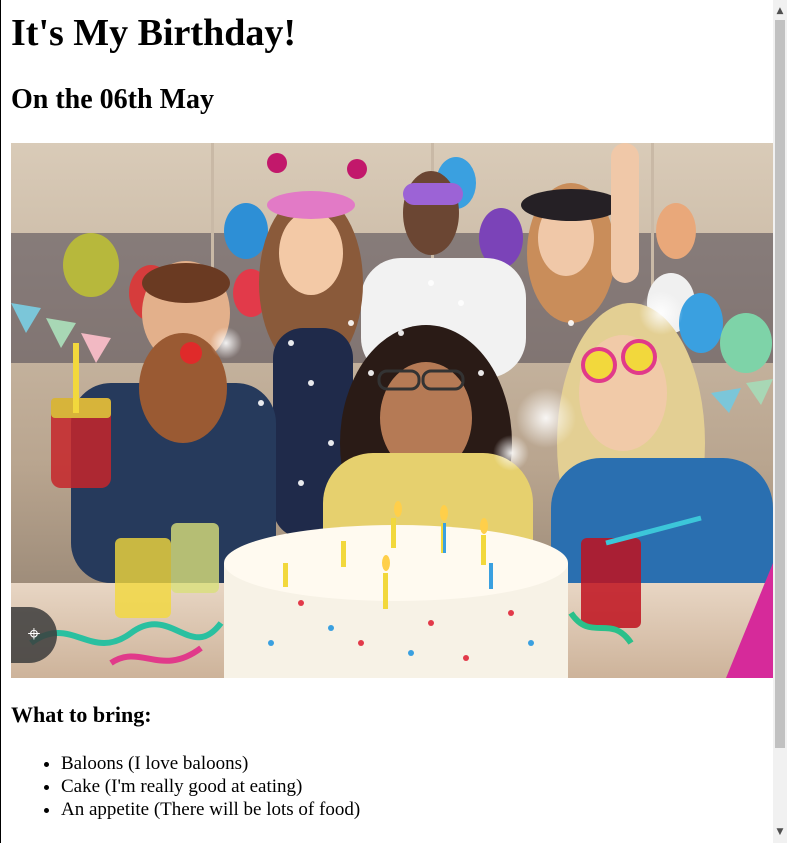 The height and width of the screenshot is (843, 787). What do you see at coordinates (112, 99) in the screenshot?
I see `date-heading: On the 06th May` at bounding box center [112, 99].